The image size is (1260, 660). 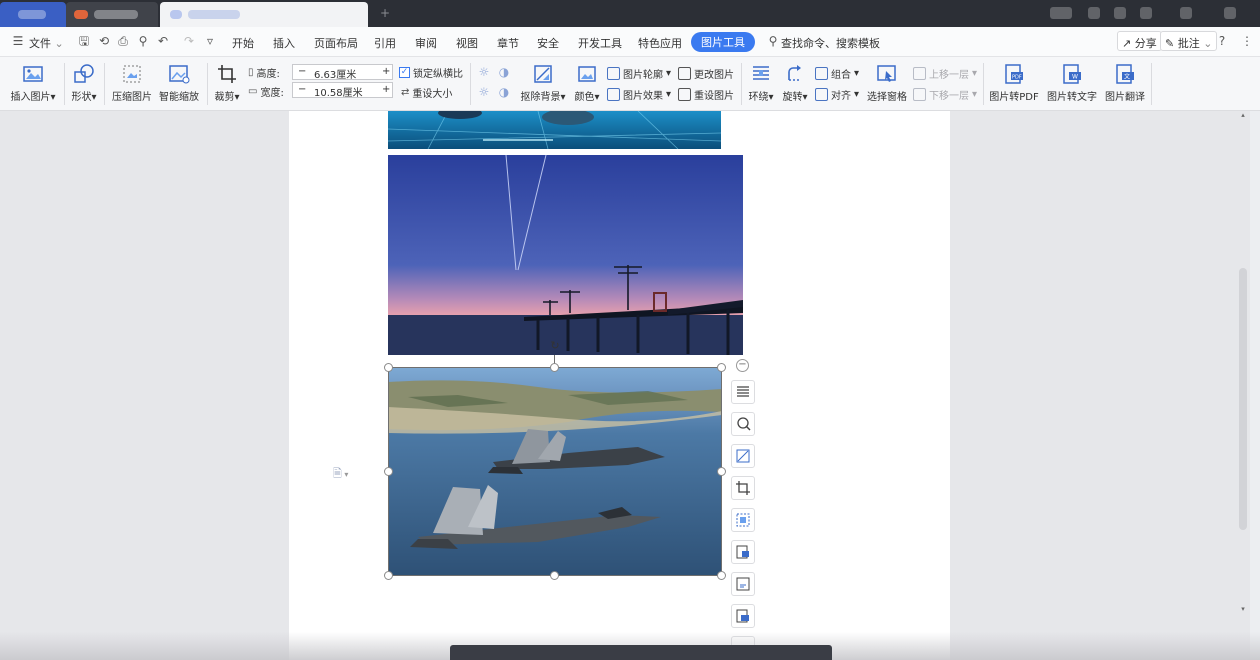 What do you see at coordinates (554, 367) in the screenshot?
I see `resize-handle-n` at bounding box center [554, 367].